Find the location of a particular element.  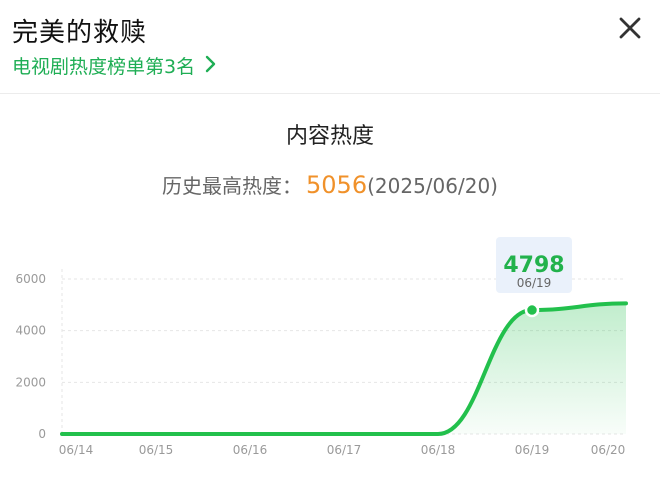

x-tick-label: 06/20 is located at coordinates (608, 450).